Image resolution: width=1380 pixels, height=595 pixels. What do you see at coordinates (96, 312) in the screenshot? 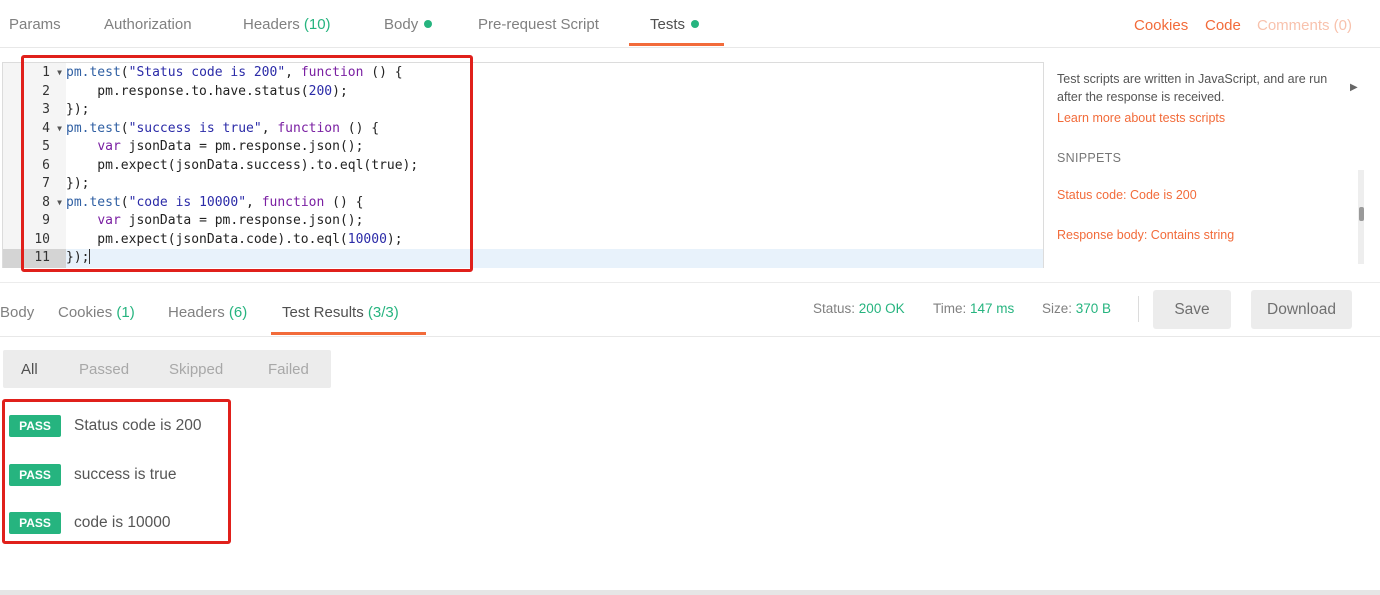
I see `response-tab-cookies: Cookies (1)` at bounding box center [96, 312].